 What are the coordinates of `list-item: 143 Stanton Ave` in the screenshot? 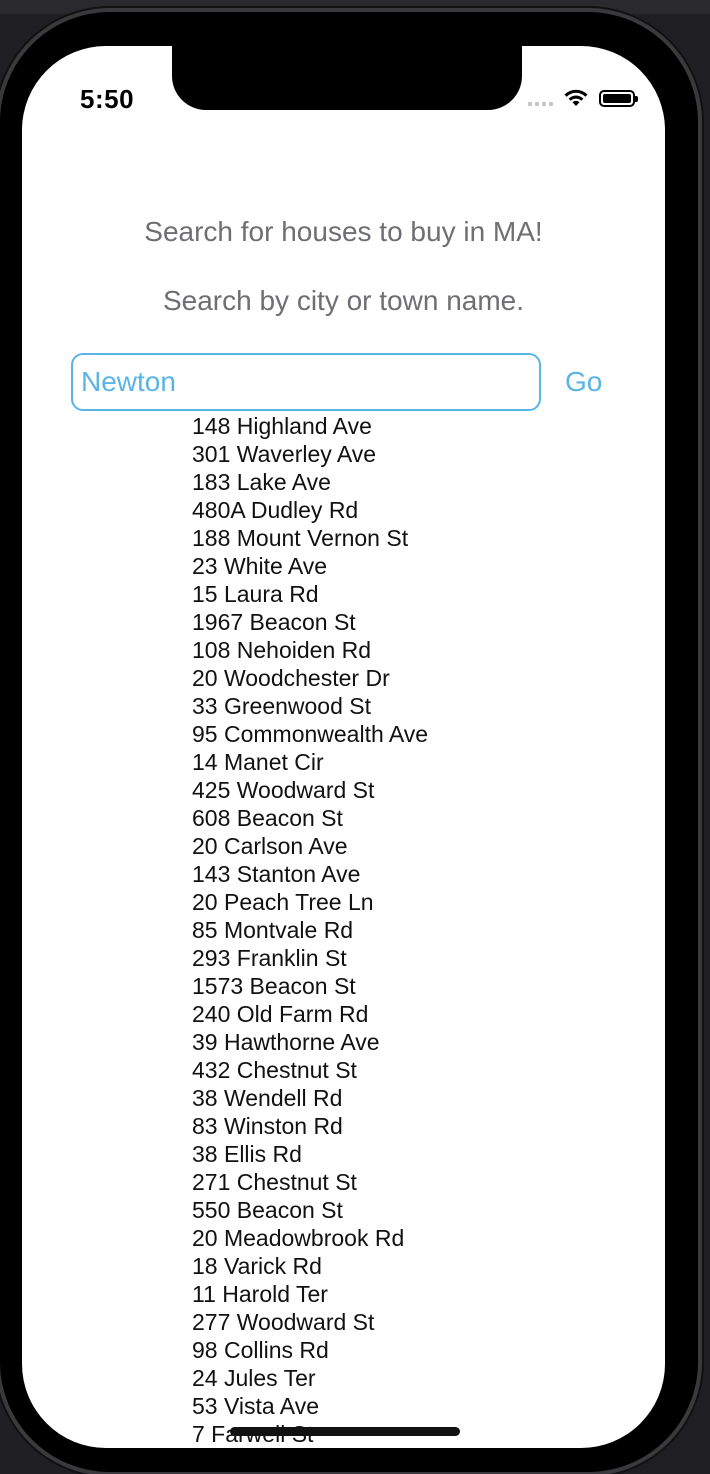 It's located at (310, 874).